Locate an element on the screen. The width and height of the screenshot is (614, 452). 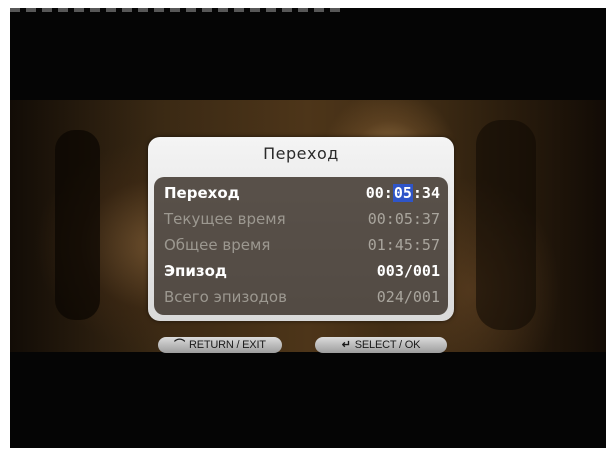
current-time-label: Текущее время is located at coordinates (225, 219).